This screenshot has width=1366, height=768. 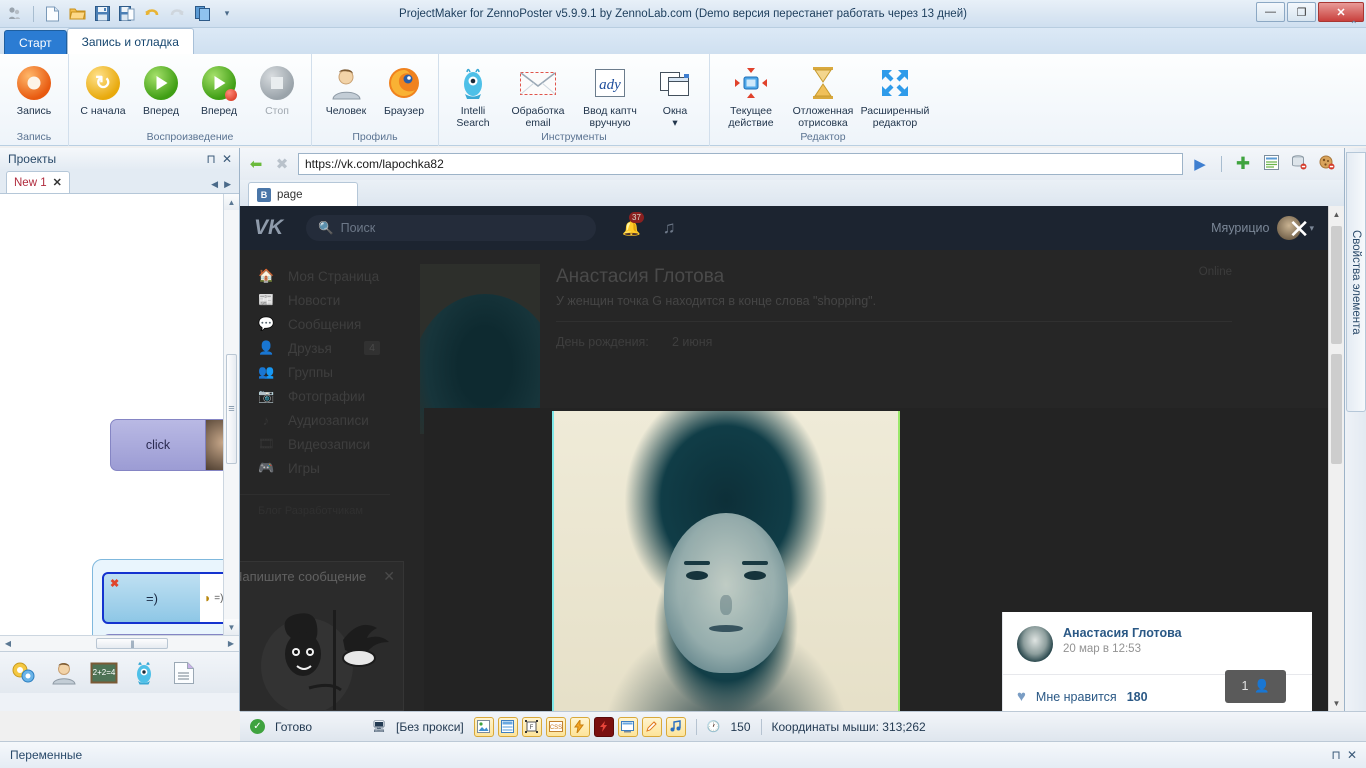 I want to click on canvas-horizontal-scrollbar: ◀ ▶, so click(x=119, y=643).